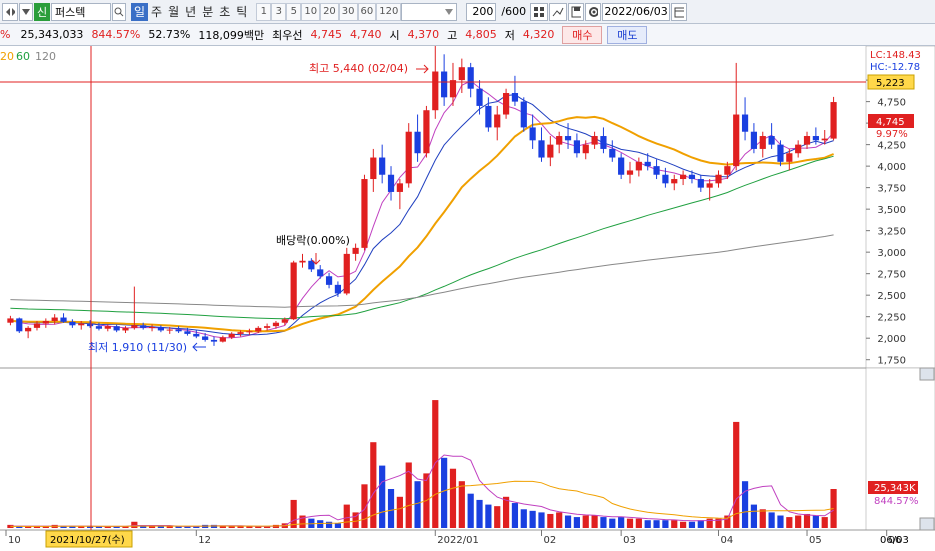 The image size is (935, 551). Describe the element at coordinates (173, 12) in the screenshot. I see `period-tab-2: 월` at that location.